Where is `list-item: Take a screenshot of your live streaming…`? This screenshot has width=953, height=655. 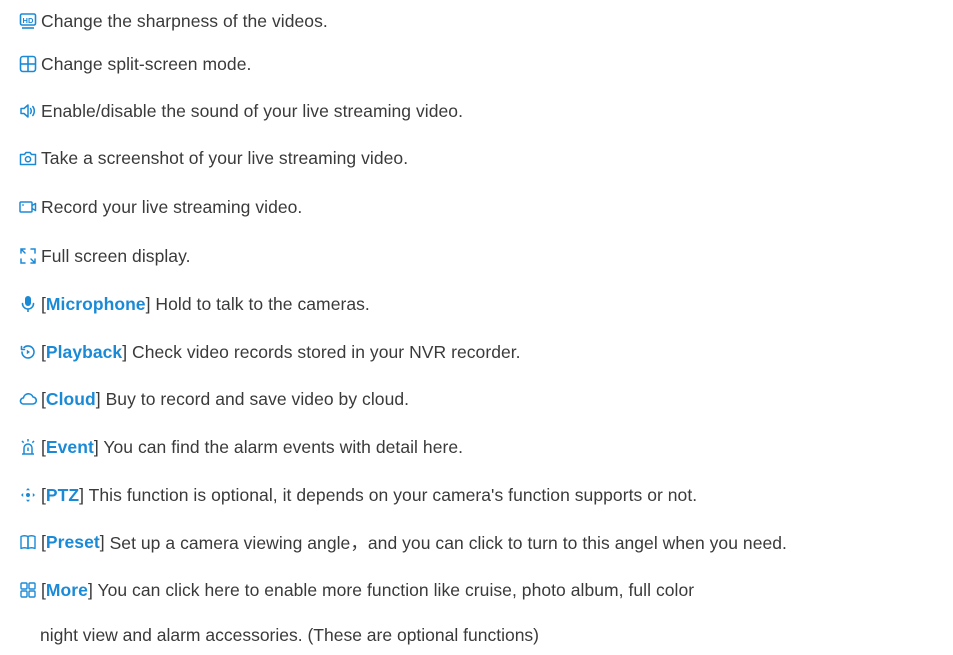
list-item: Take a screenshot of your live streaming… is located at coordinates (213, 158).